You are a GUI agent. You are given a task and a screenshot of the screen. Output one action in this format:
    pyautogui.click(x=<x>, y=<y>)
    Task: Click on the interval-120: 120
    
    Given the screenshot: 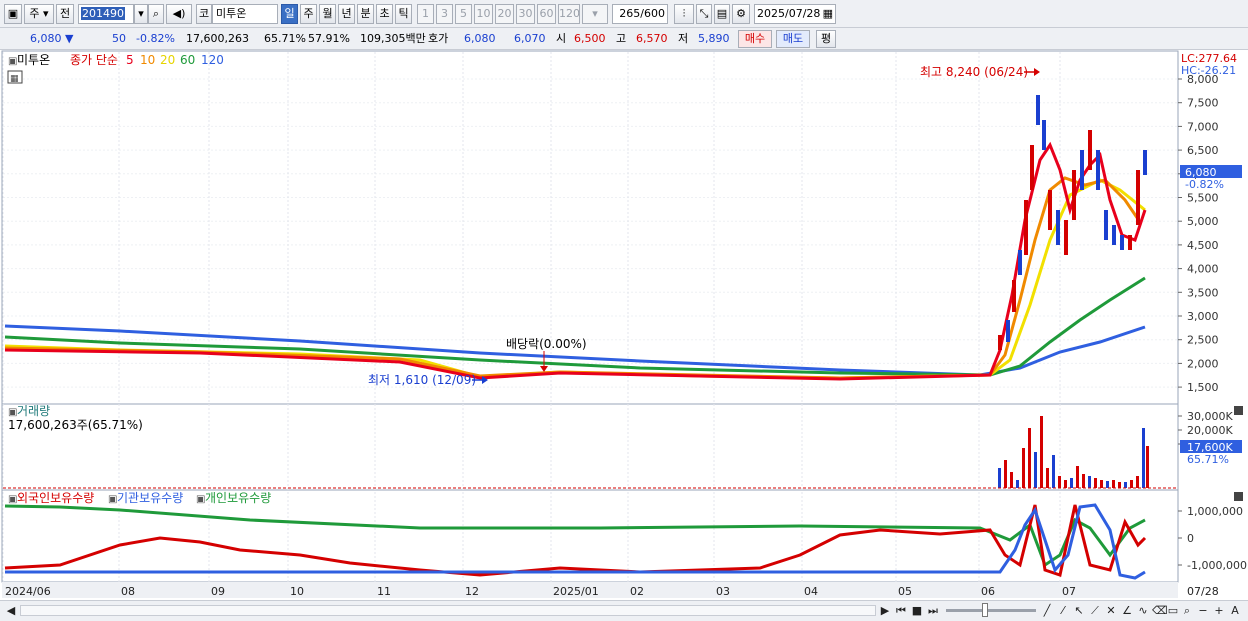 What is the action you would take?
    pyautogui.click(x=569, y=14)
    